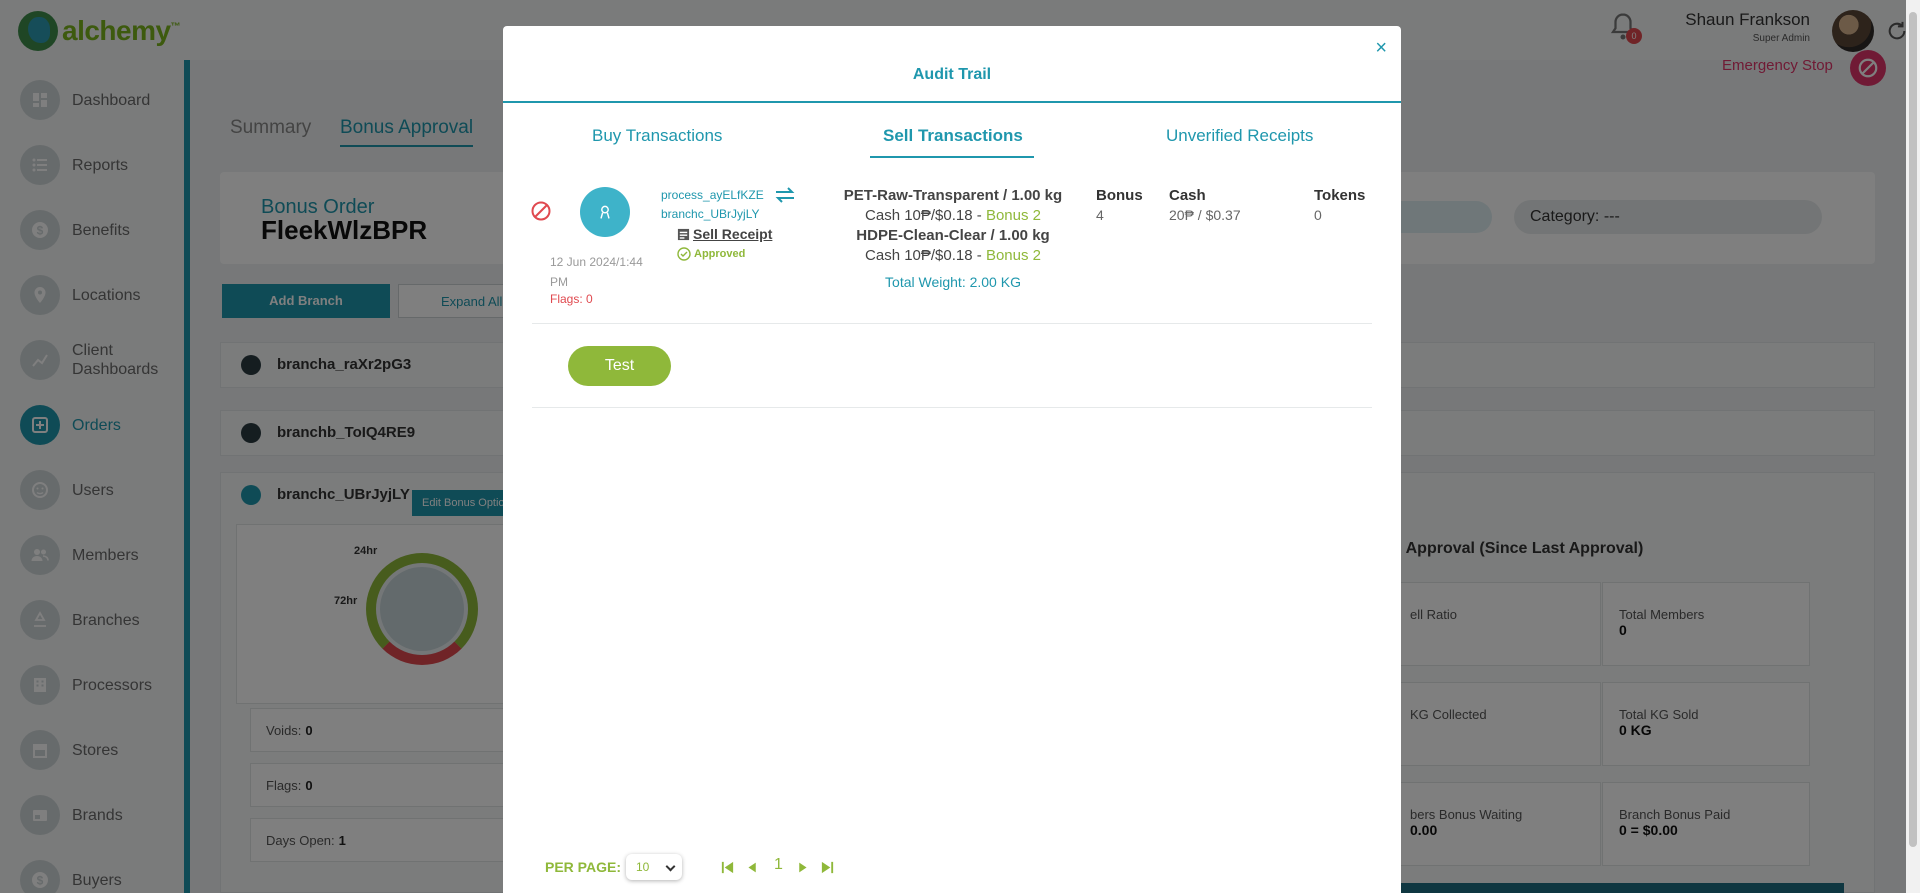 This screenshot has width=1920, height=893. I want to click on item-name: PET-Raw-Transparent / 1.00 kg, so click(953, 195).